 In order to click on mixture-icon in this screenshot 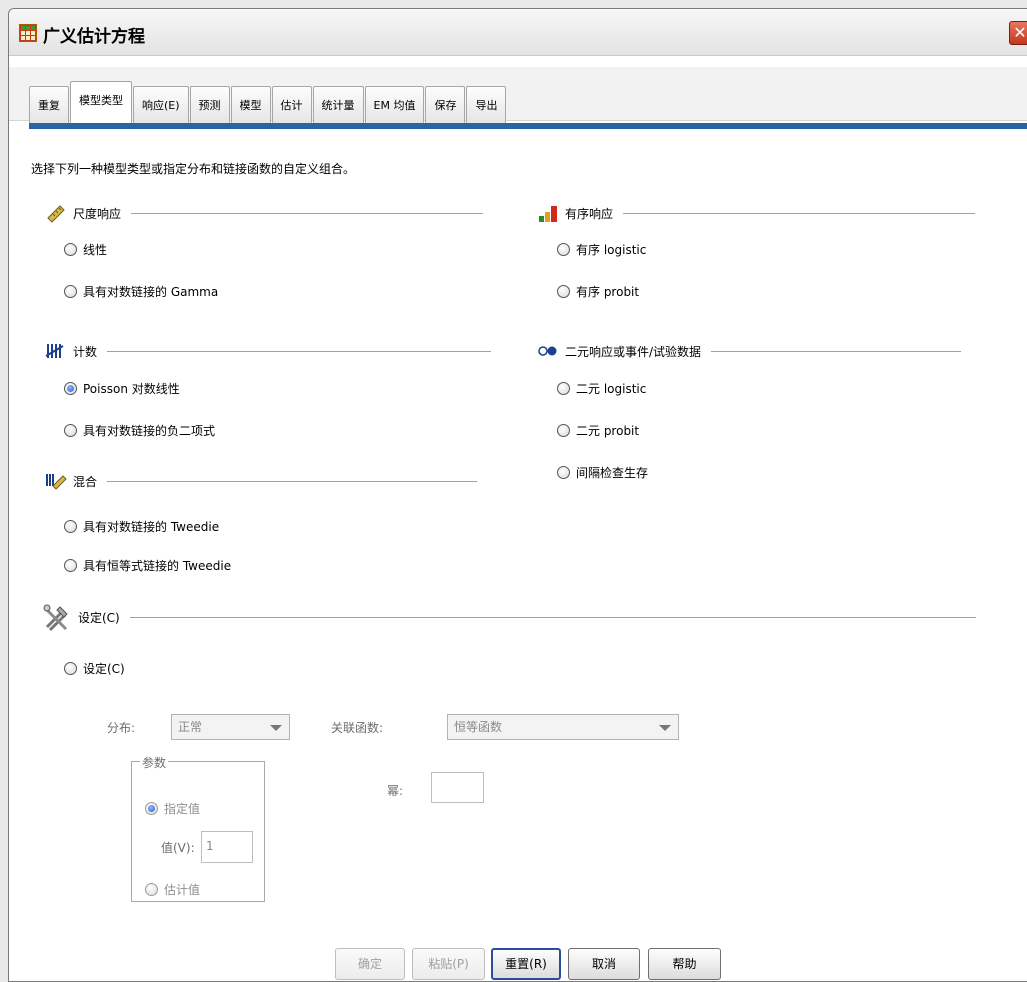, I will do `click(56, 482)`.